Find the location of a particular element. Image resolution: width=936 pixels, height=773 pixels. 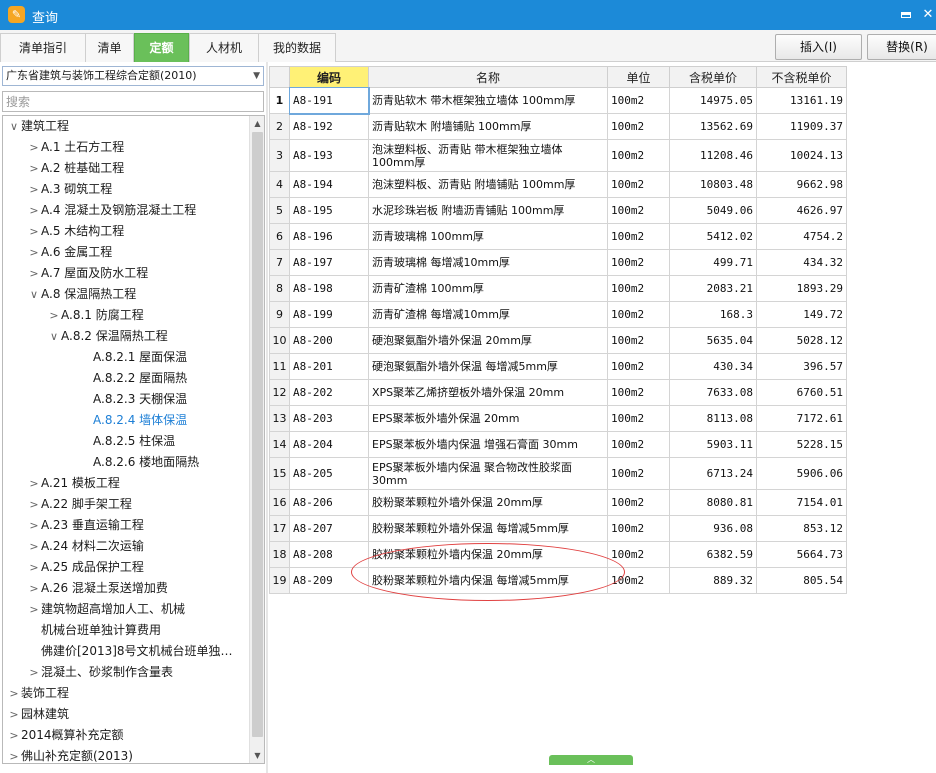

tax-price-cell: 6382.59 is located at coordinates (713, 554).